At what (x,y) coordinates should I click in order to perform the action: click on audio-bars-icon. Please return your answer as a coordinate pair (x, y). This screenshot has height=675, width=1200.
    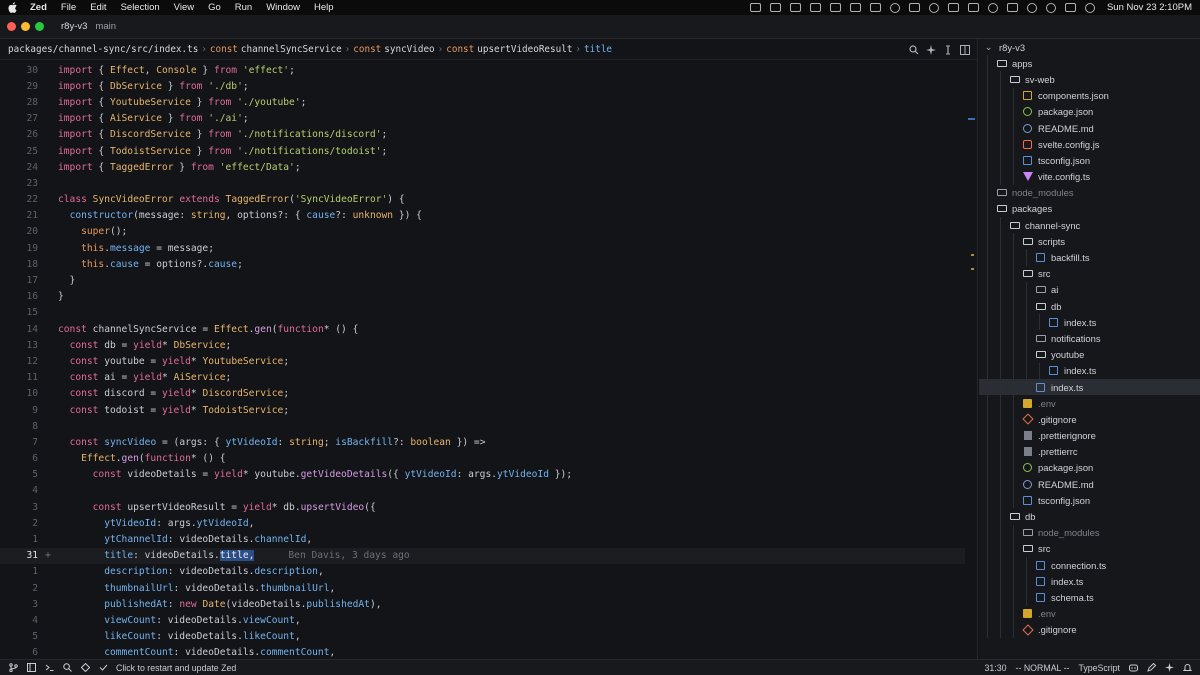
    Looking at the image, I should click on (795, 7).